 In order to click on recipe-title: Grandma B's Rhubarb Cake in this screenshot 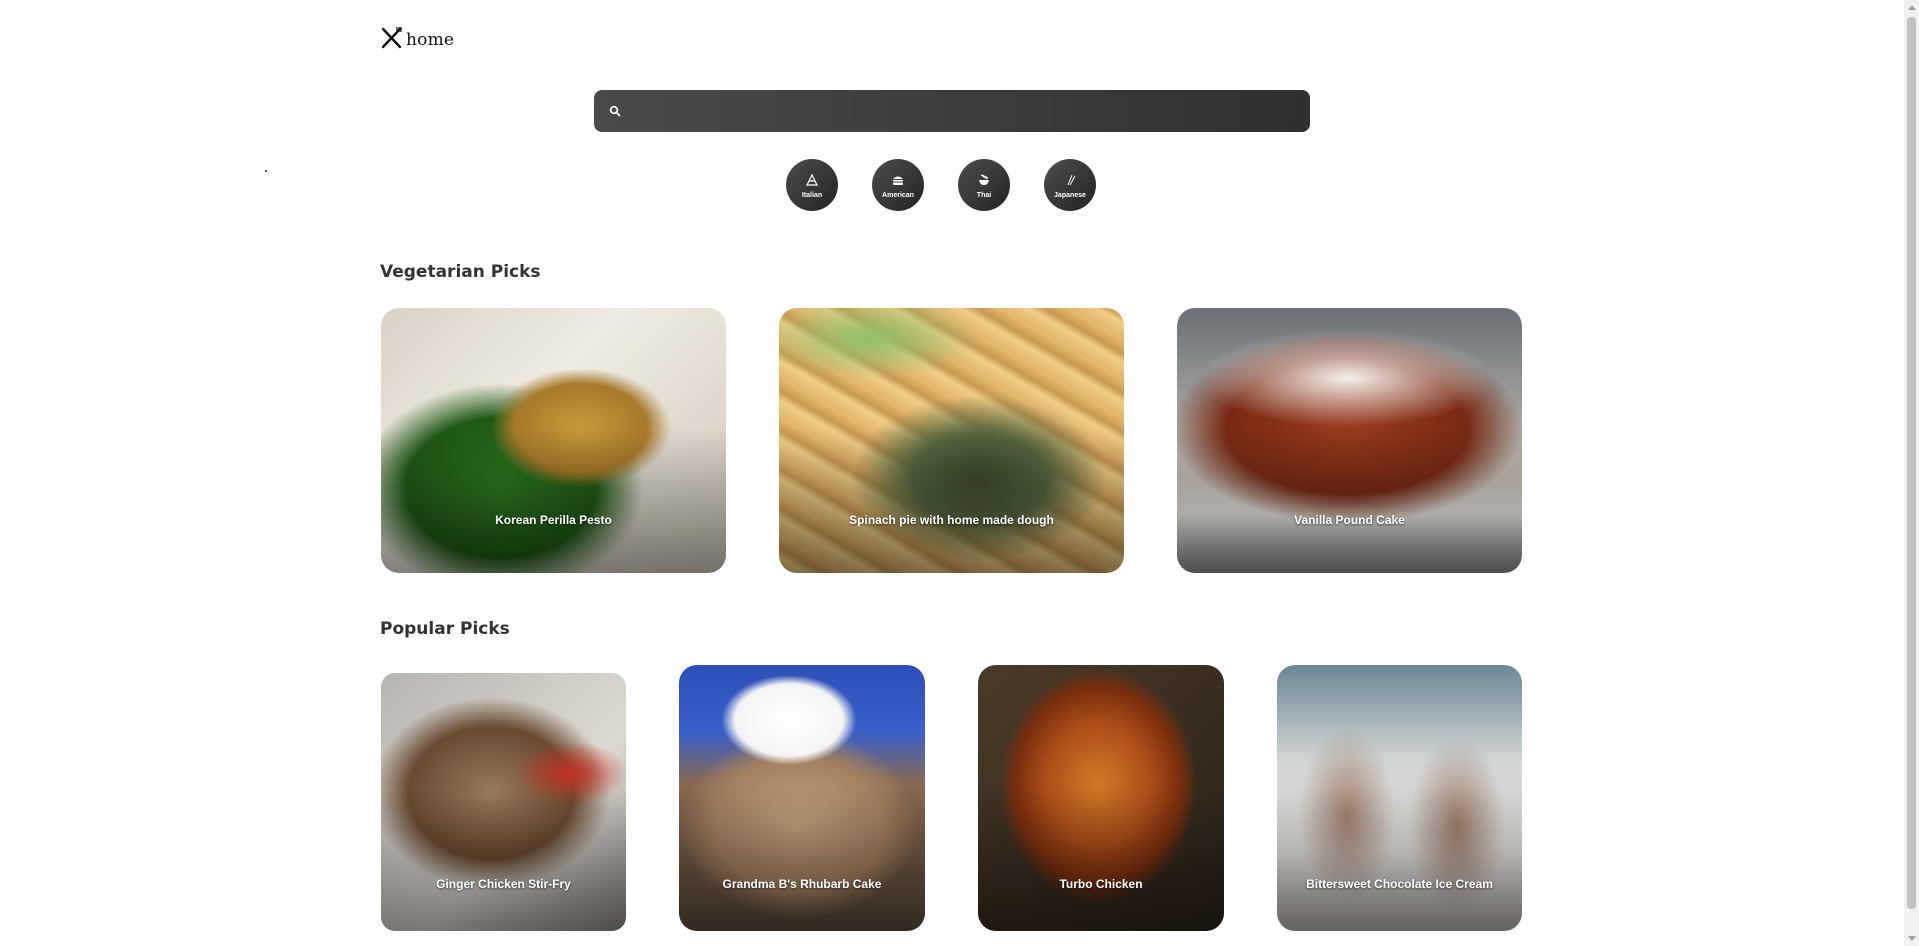, I will do `click(802, 884)`.